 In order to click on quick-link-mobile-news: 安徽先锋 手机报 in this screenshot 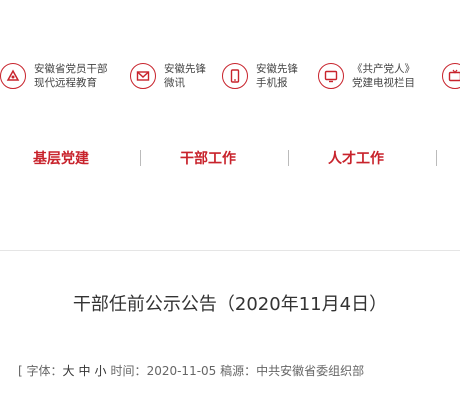, I will do `click(260, 76)`.